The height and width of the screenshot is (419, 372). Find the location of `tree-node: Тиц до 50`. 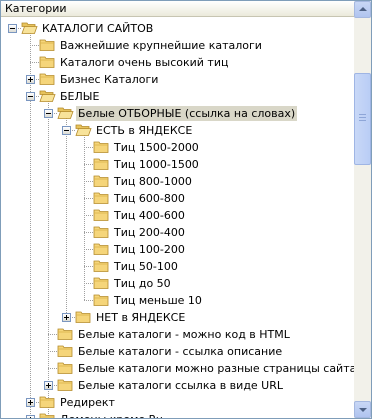

tree-node: Тиц до 50 is located at coordinates (177, 283).